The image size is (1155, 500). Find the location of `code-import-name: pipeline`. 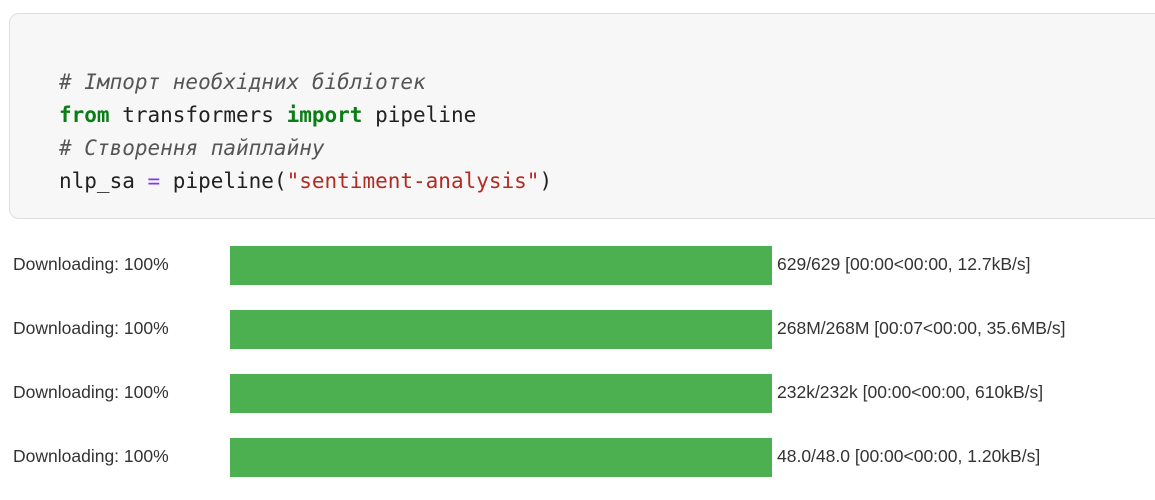

code-import-name: pipeline is located at coordinates (419, 115).